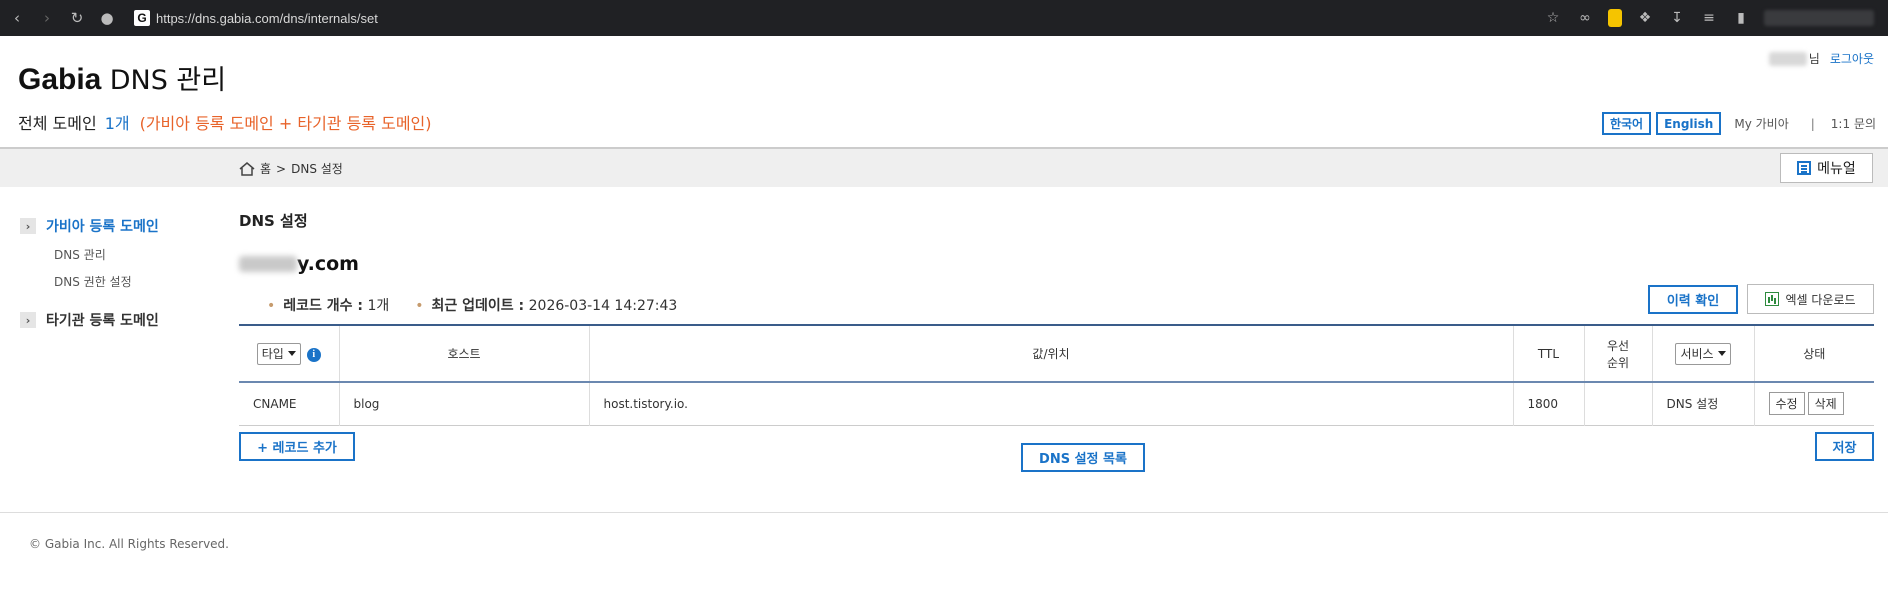 The image size is (1888, 601). I want to click on page-title: DNS 설정, so click(273, 221).